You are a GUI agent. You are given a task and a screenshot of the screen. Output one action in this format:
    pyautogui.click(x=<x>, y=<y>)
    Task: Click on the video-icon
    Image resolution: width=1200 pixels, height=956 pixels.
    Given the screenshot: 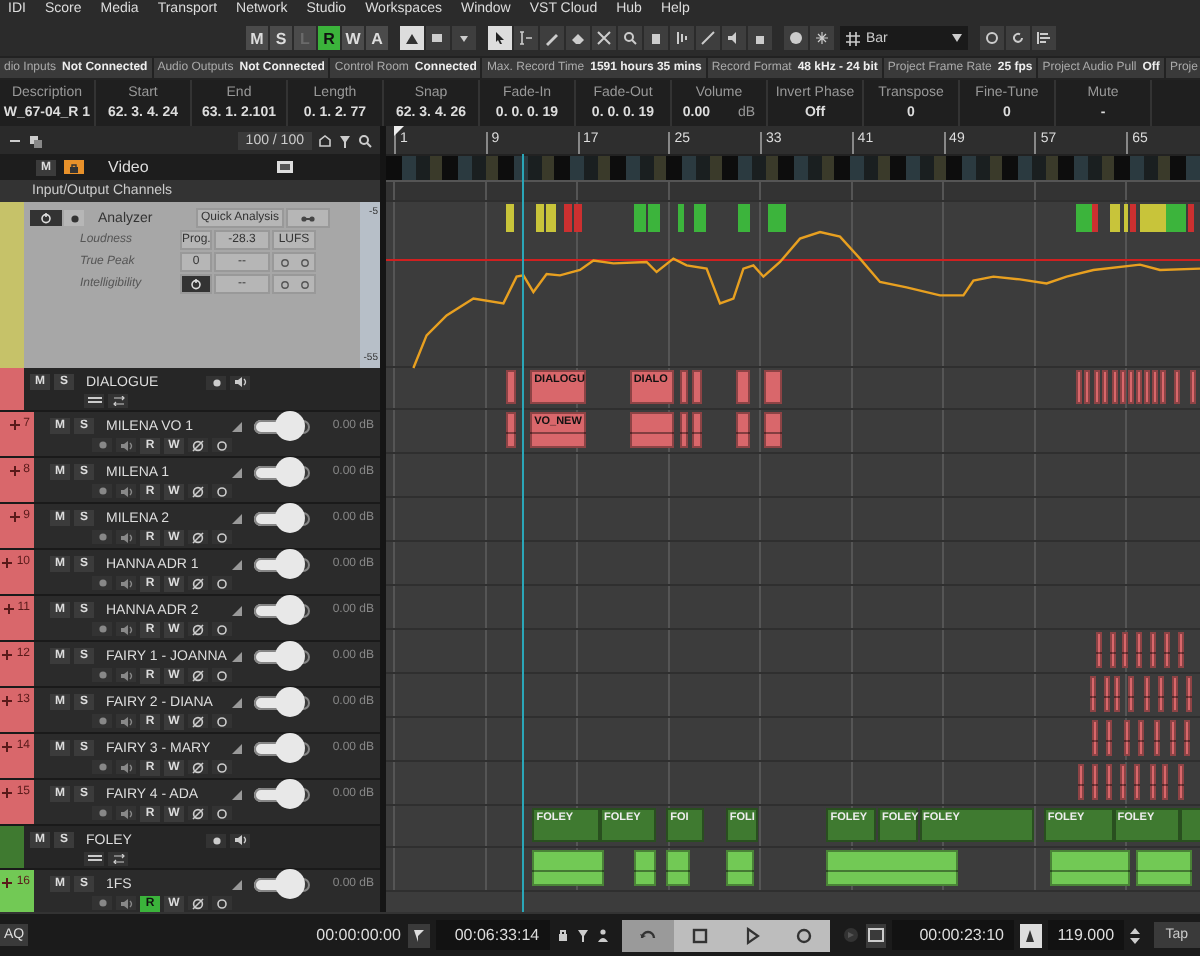 What is the action you would take?
    pyautogui.click(x=285, y=167)
    